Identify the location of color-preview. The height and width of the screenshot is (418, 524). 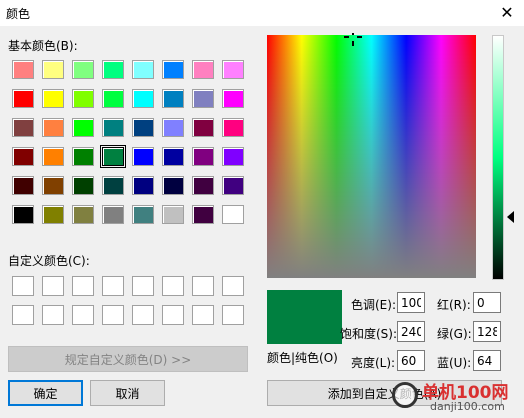
(304, 317).